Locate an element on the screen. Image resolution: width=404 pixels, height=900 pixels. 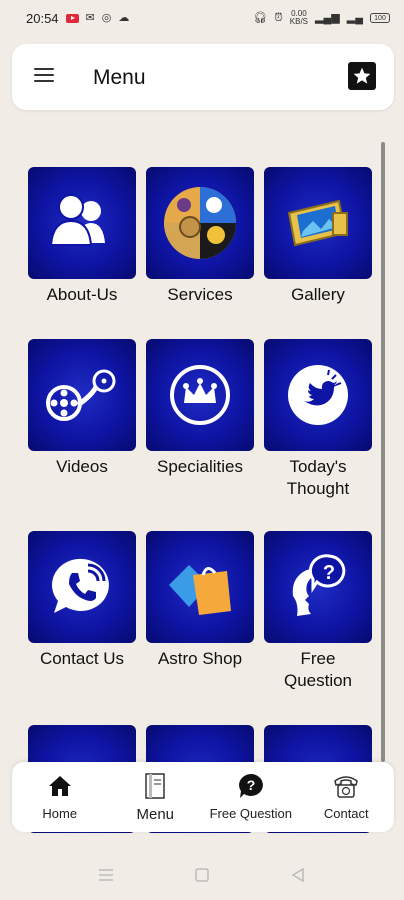
tile-todays-thought-box is located at coordinates (318, 395).